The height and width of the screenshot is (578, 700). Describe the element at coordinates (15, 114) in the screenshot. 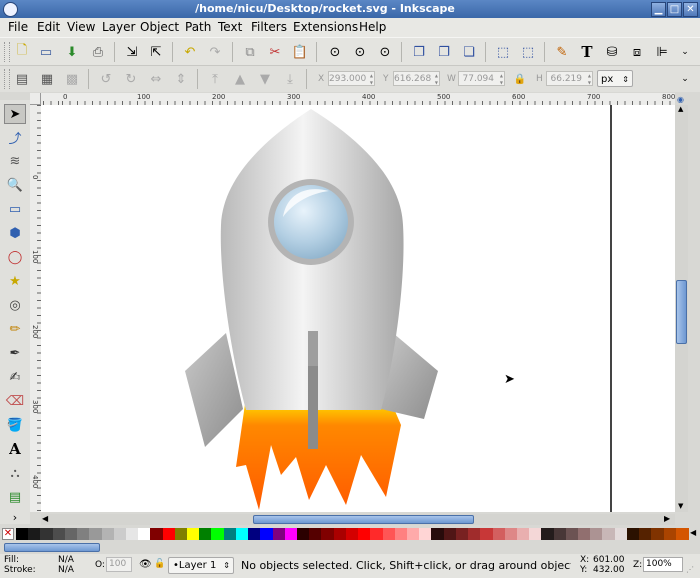

I see `selector-tool-icon: ➤` at that location.